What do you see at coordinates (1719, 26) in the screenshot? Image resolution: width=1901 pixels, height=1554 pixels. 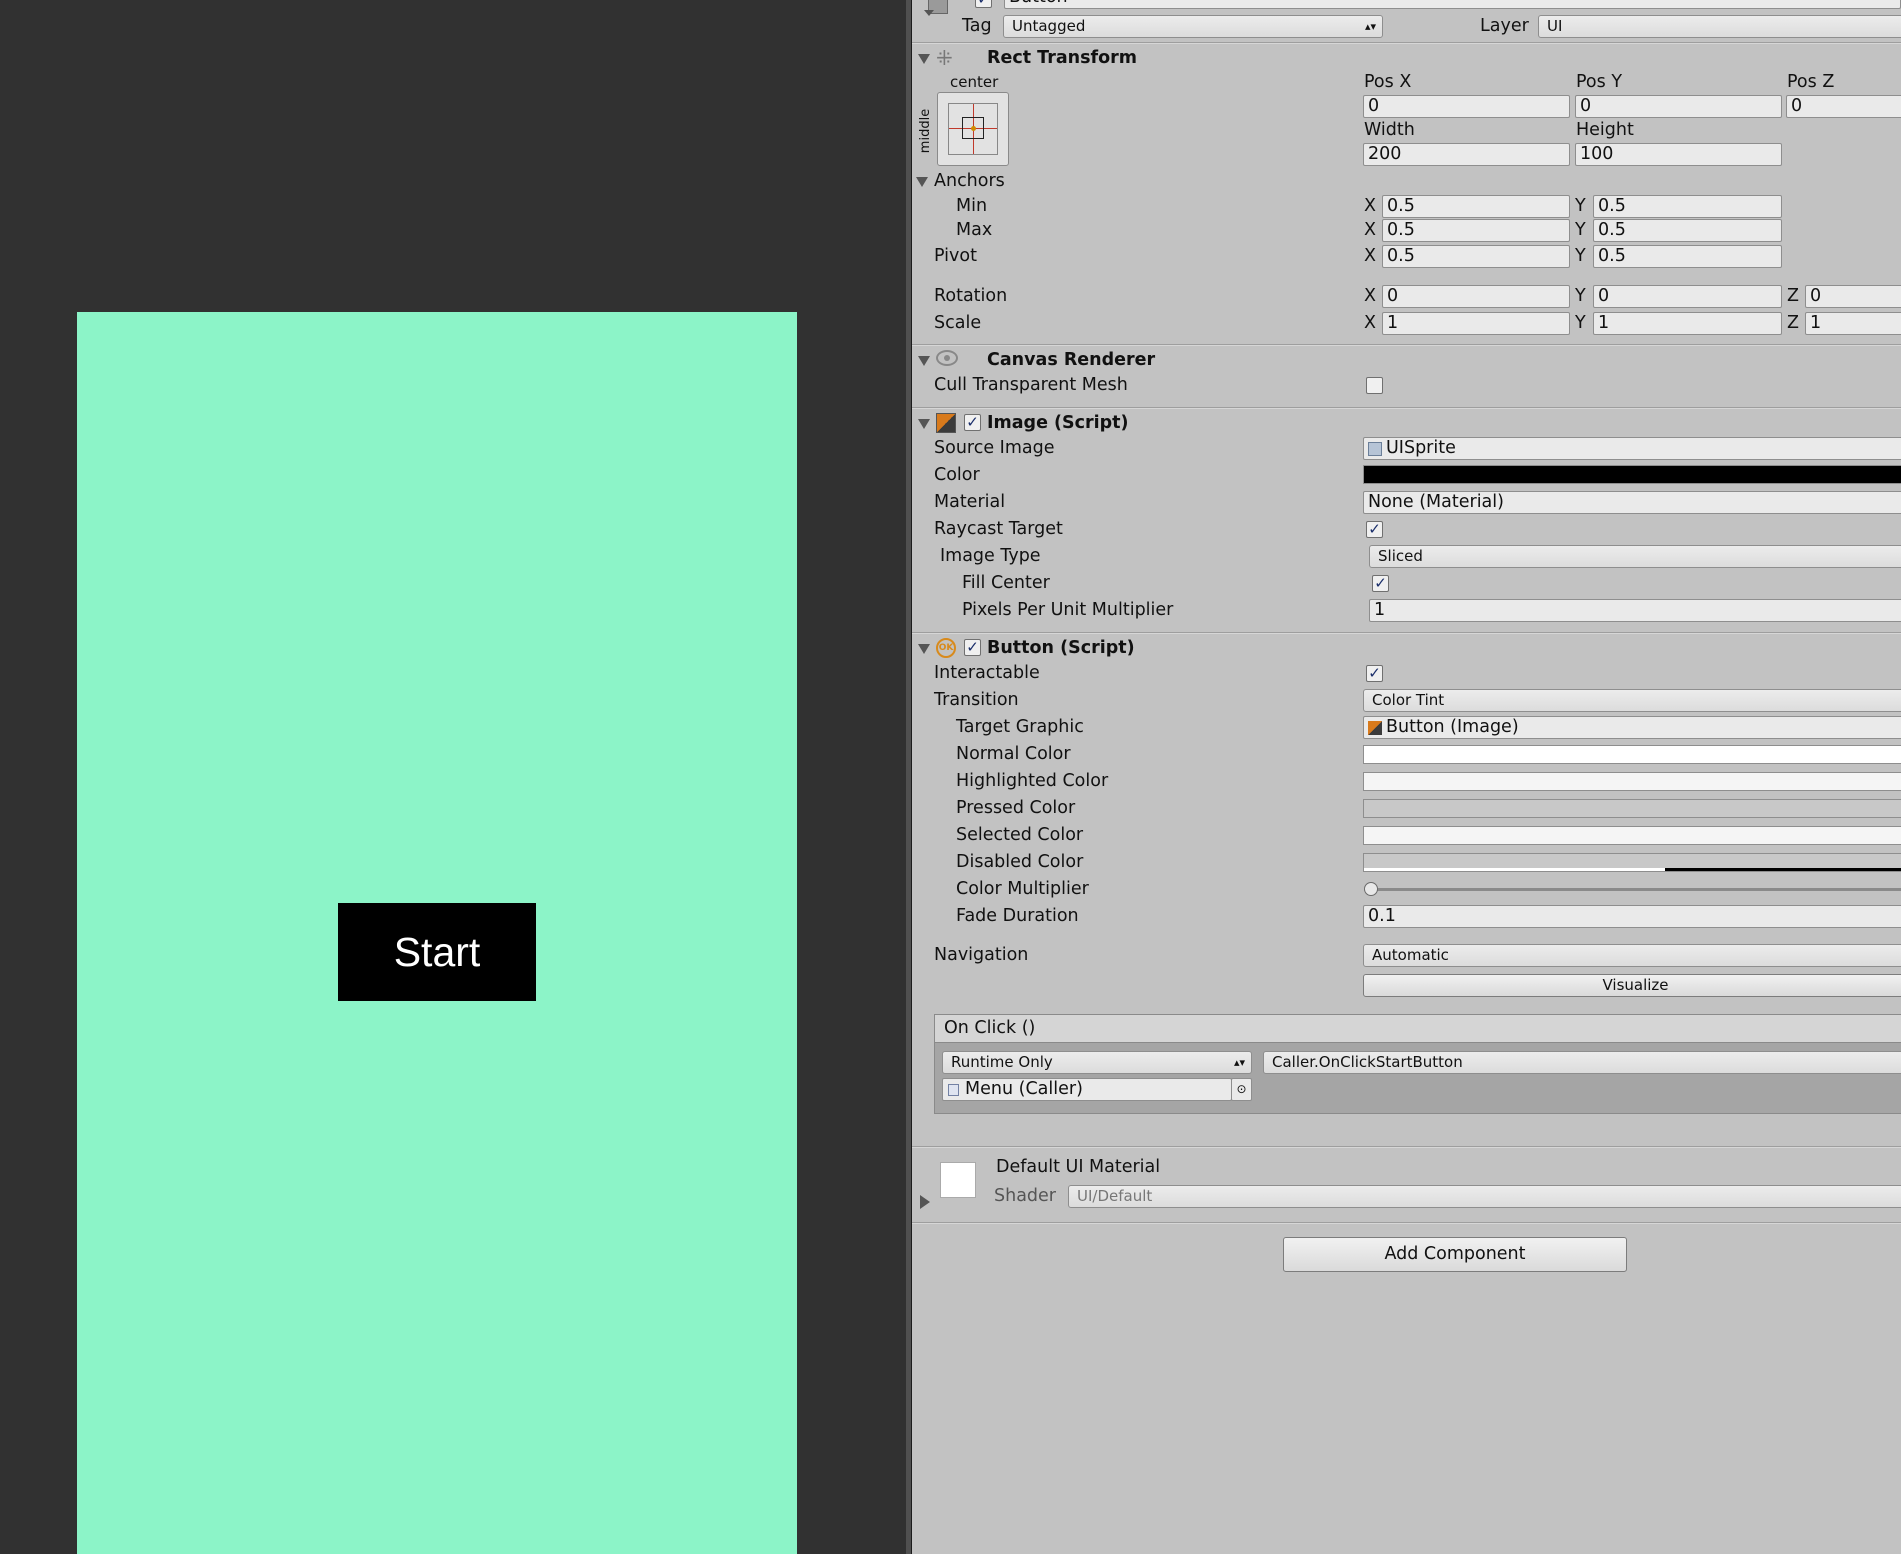 I see `layer-dropdown: UI` at bounding box center [1719, 26].